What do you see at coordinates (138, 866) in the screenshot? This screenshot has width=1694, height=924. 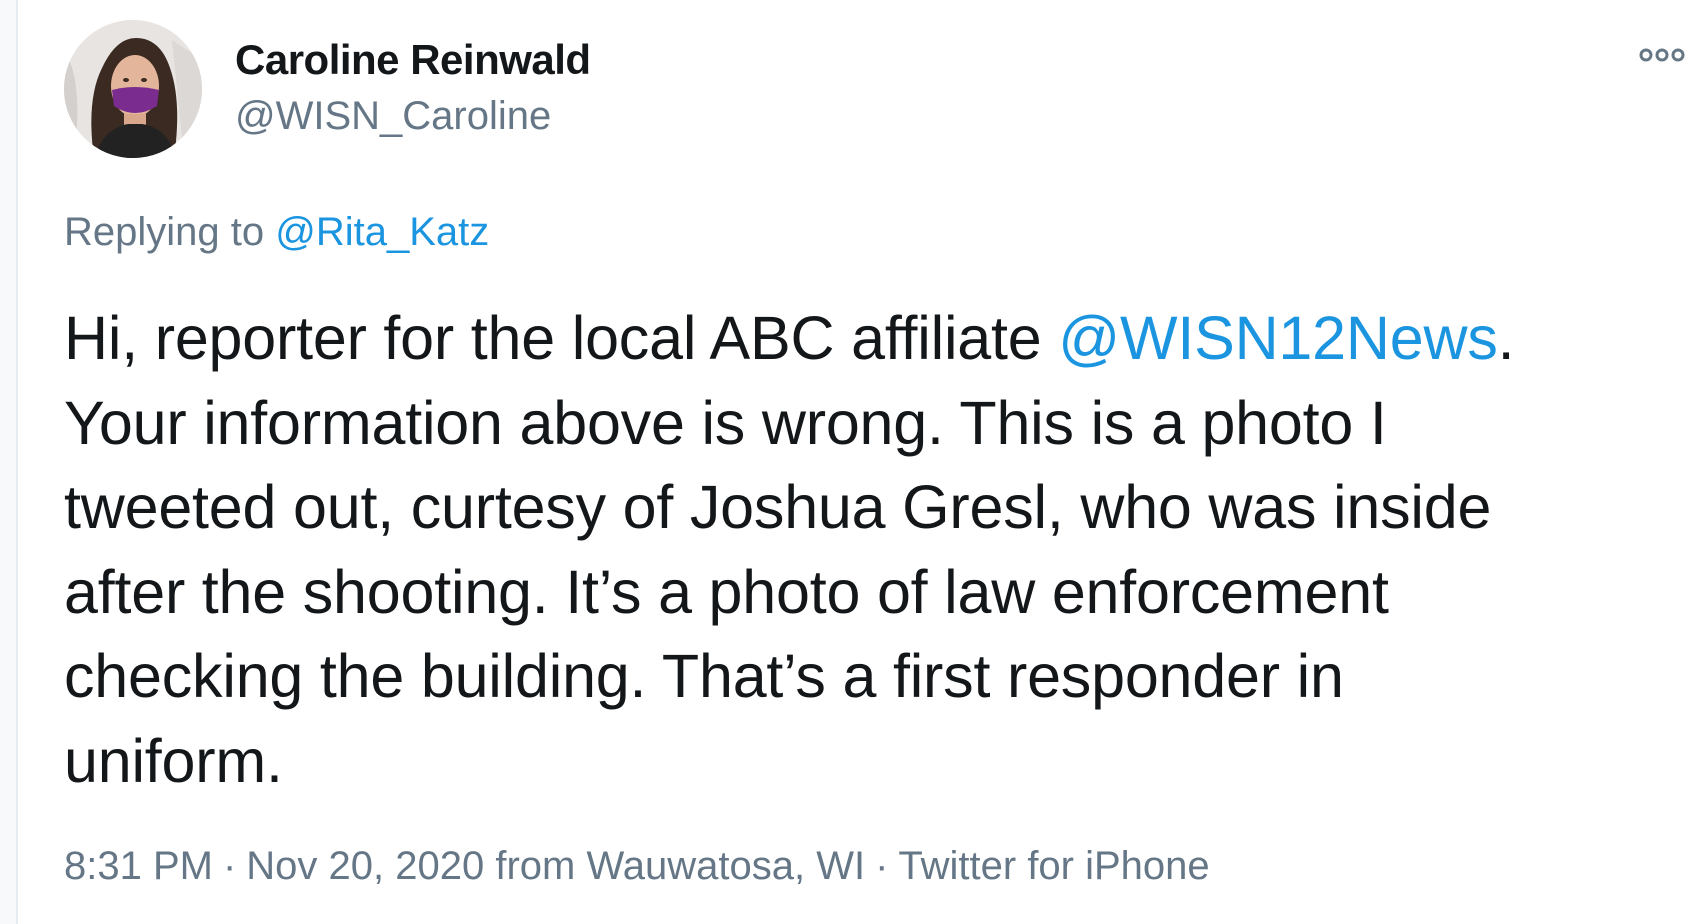 I see `tweet-timestamp-link: 8:31 PM` at bounding box center [138, 866].